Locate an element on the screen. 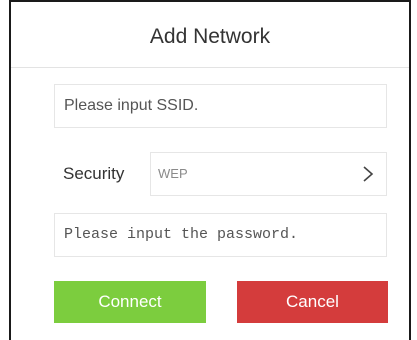 The height and width of the screenshot is (340, 417). dialog-title: Add Network is located at coordinates (210, 36).